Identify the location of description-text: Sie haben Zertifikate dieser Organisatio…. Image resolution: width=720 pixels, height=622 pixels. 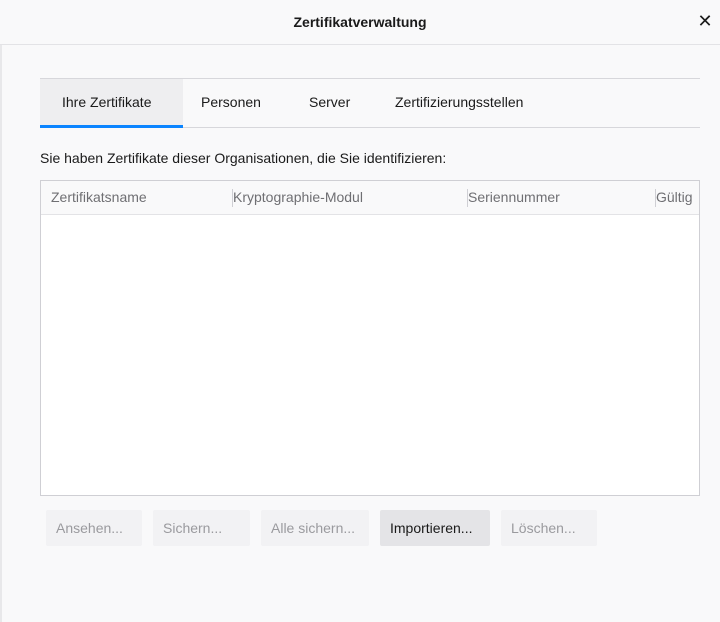
(243, 158).